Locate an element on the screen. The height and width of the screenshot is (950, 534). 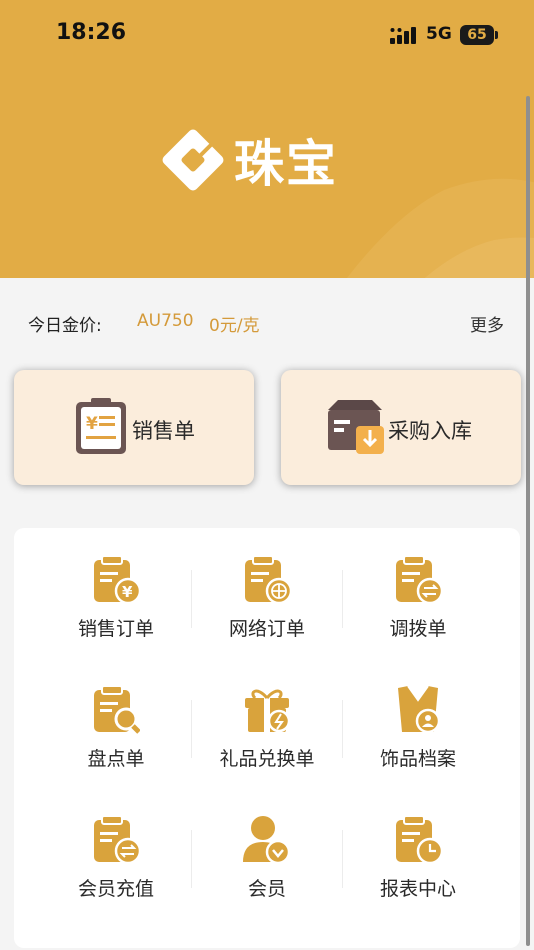
gold-price-value: 0元/克 is located at coordinates (234, 326).